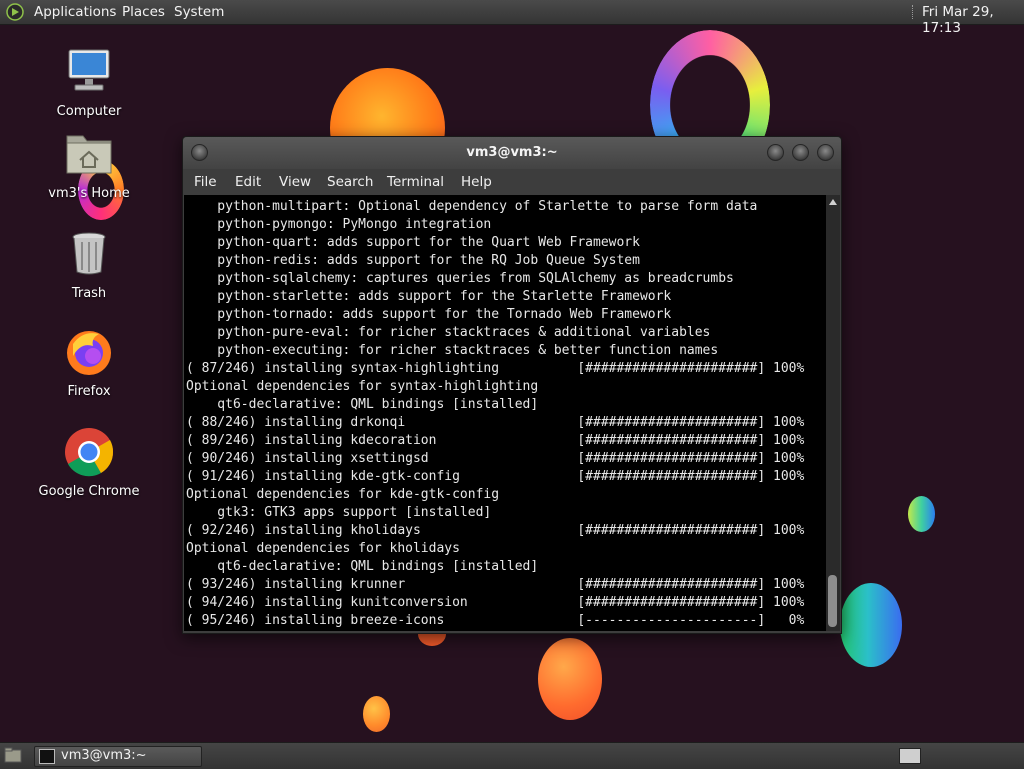 This screenshot has height=769, width=1024. Describe the element at coordinates (570, 679) in the screenshot. I see `wallpaper-blob-peach` at that location.